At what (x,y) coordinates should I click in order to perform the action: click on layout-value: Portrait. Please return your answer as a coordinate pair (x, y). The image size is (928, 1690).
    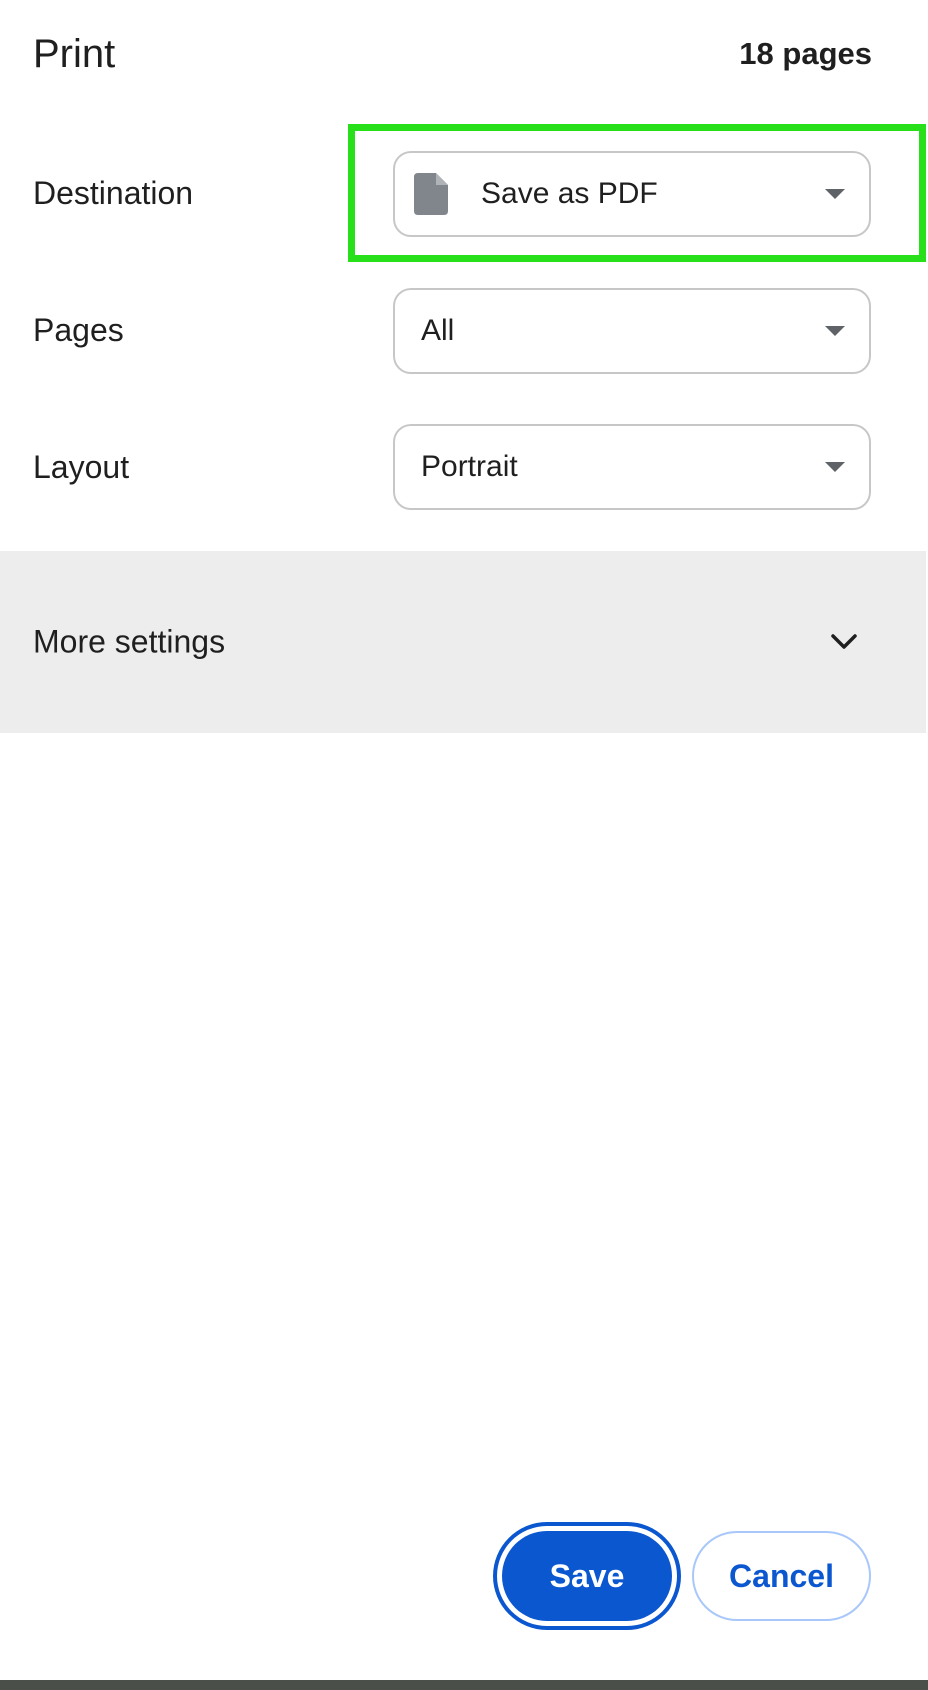
    Looking at the image, I should click on (469, 466).